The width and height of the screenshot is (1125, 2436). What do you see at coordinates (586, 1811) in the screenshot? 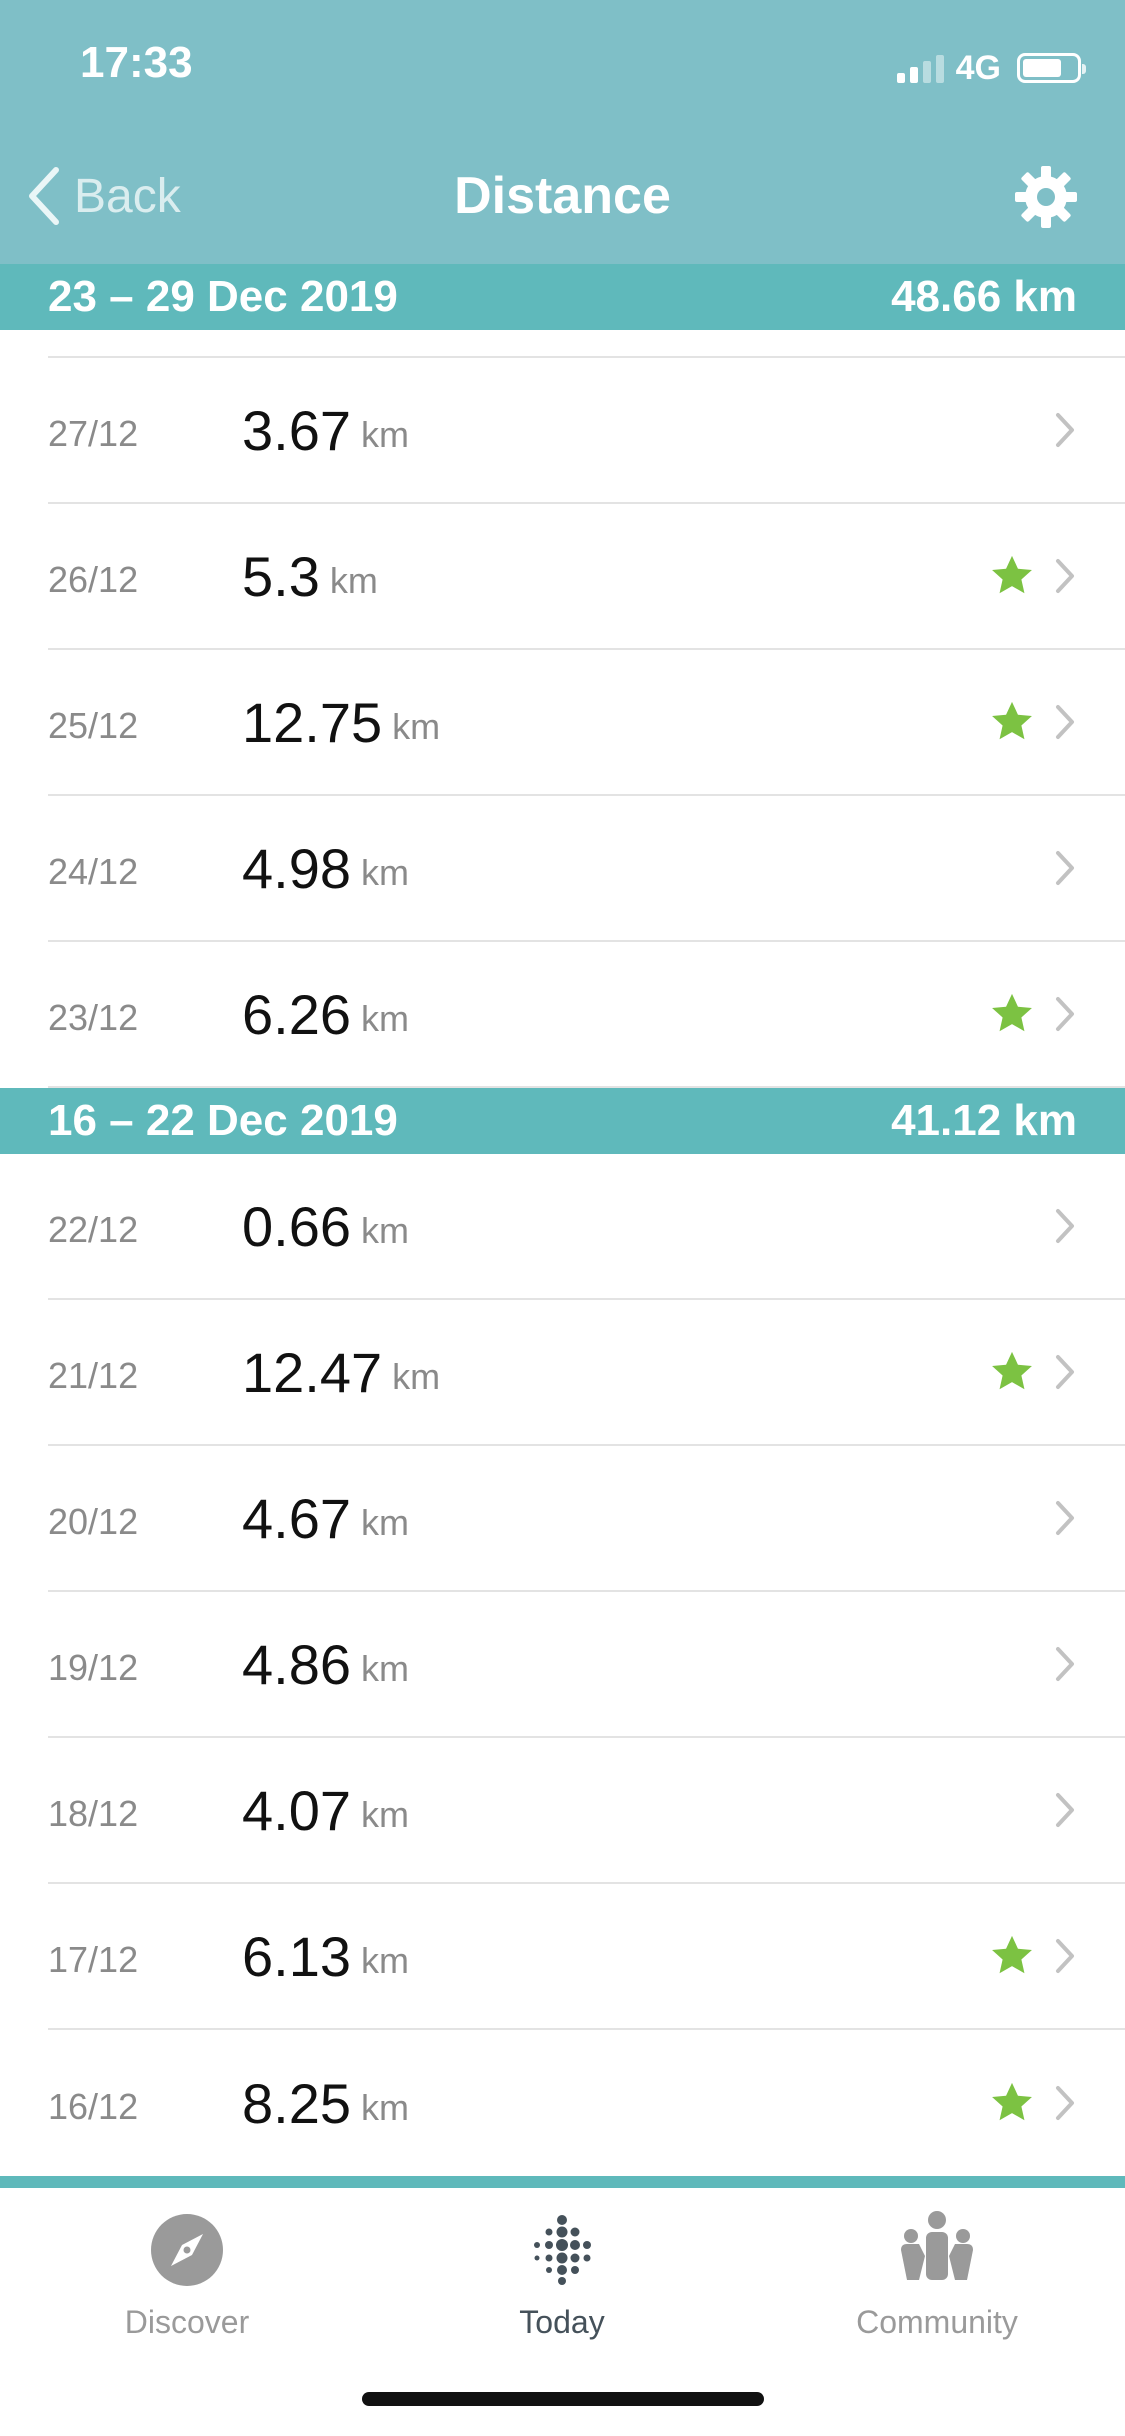
I see `day-row: 18/12 4.07 km` at bounding box center [586, 1811].